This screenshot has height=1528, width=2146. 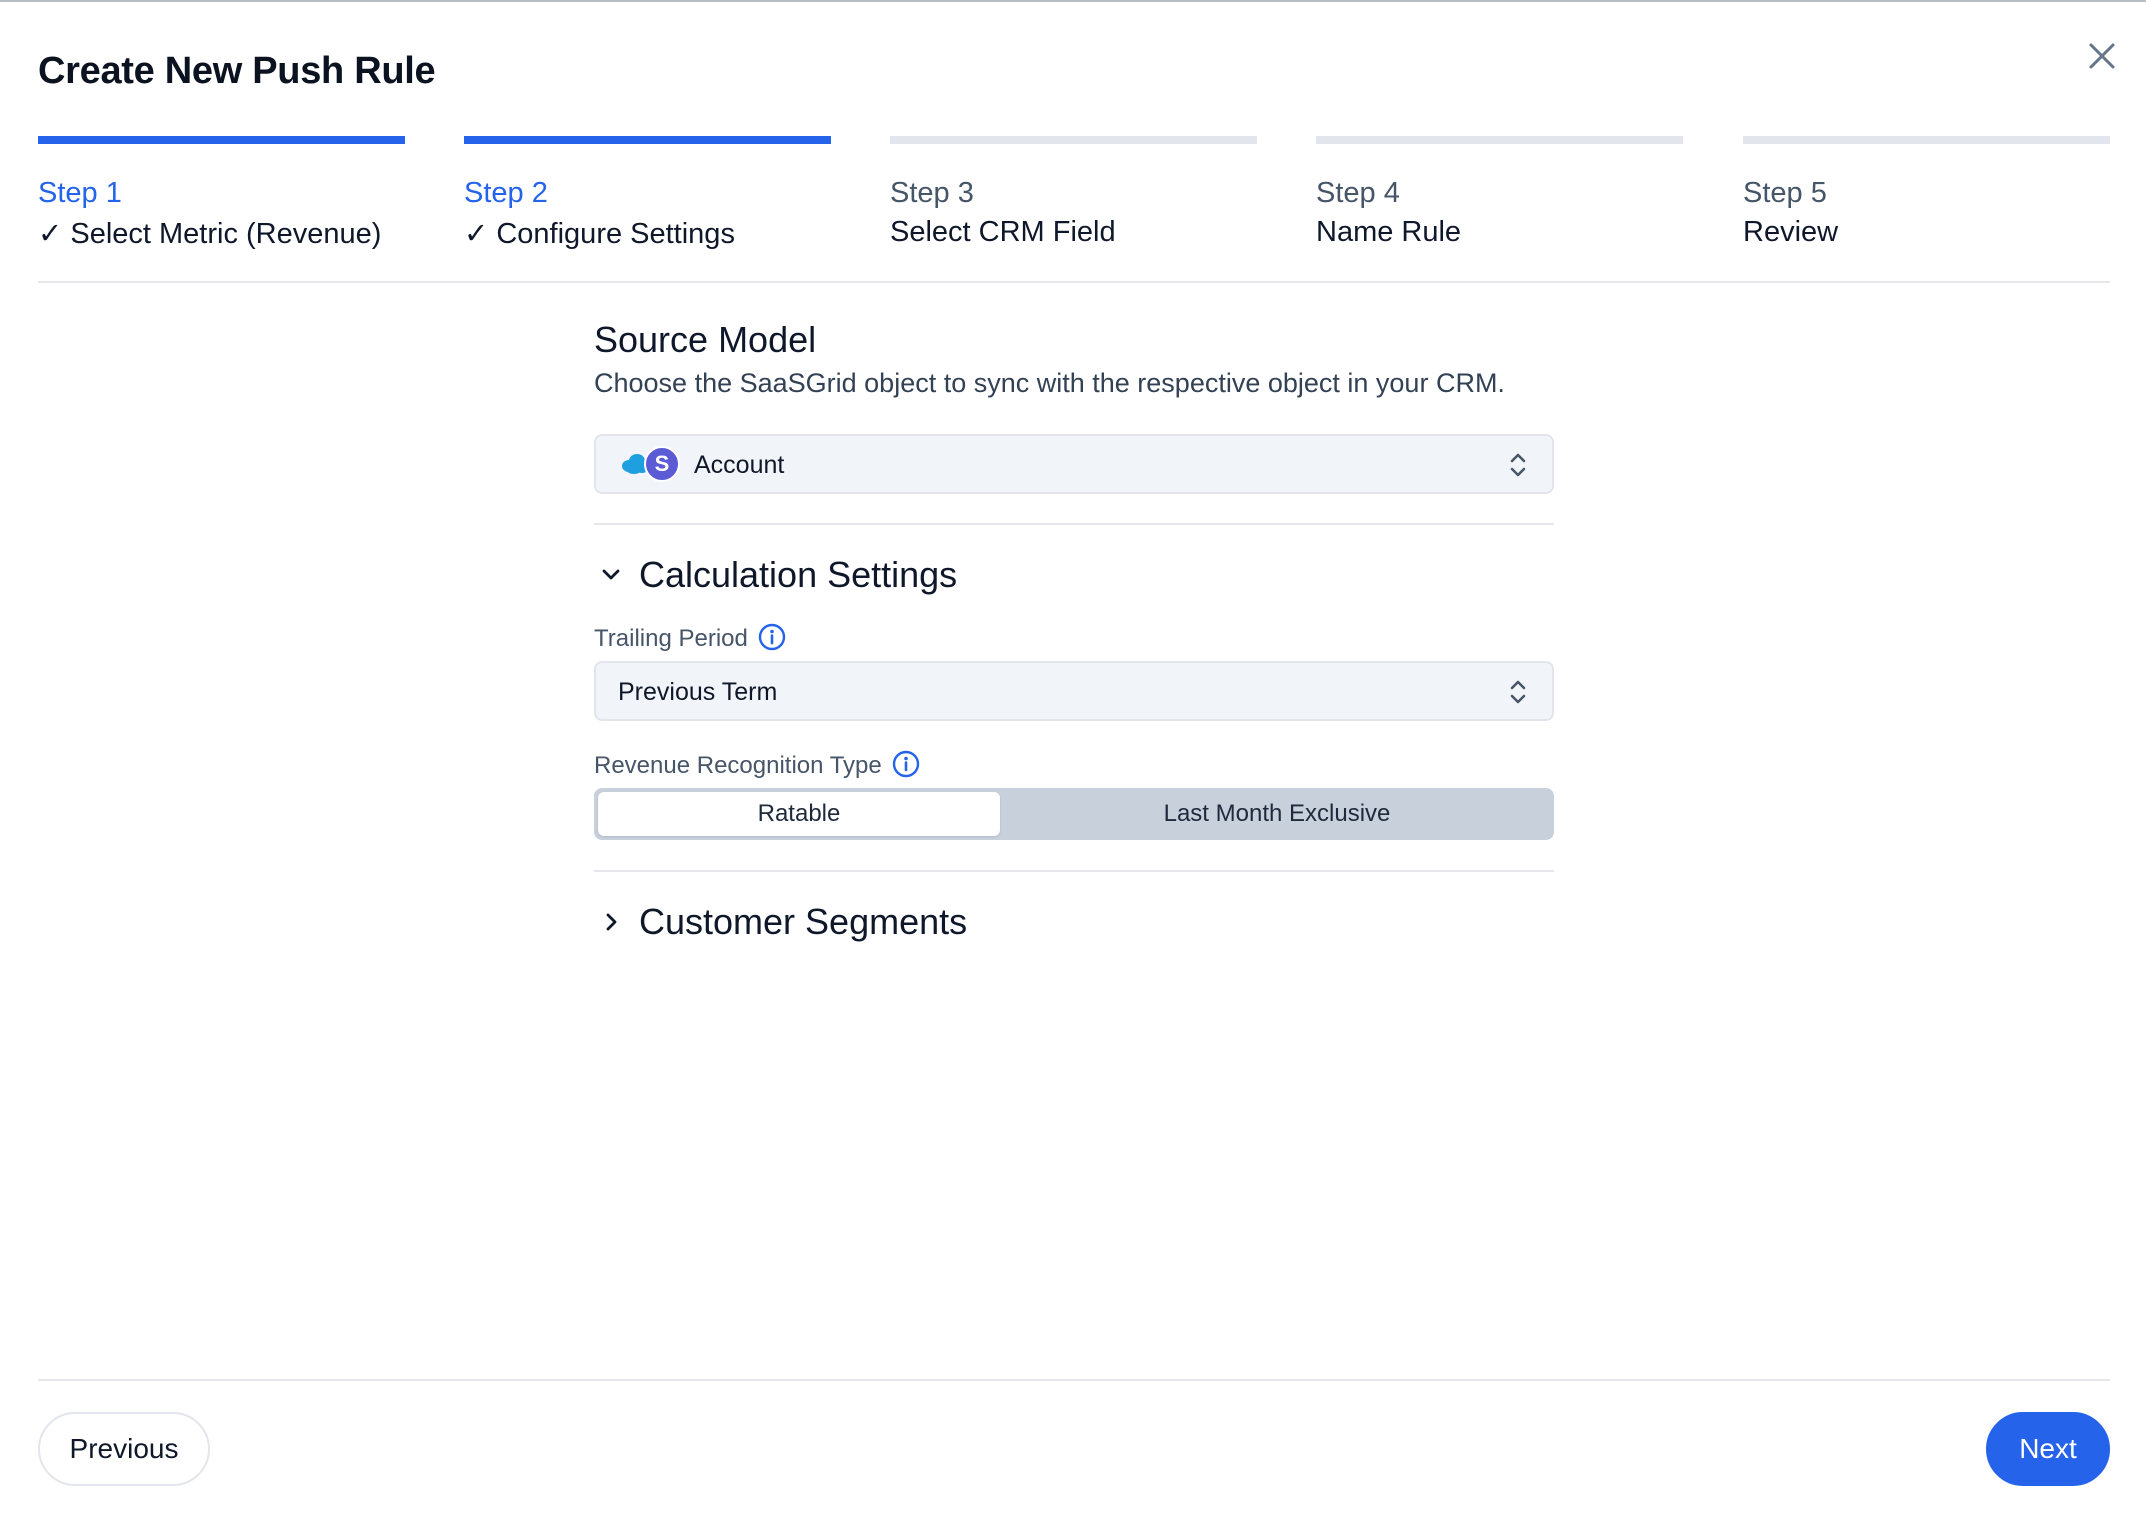 I want to click on step-label: ✓ Select Metric (Revenue), so click(x=210, y=234).